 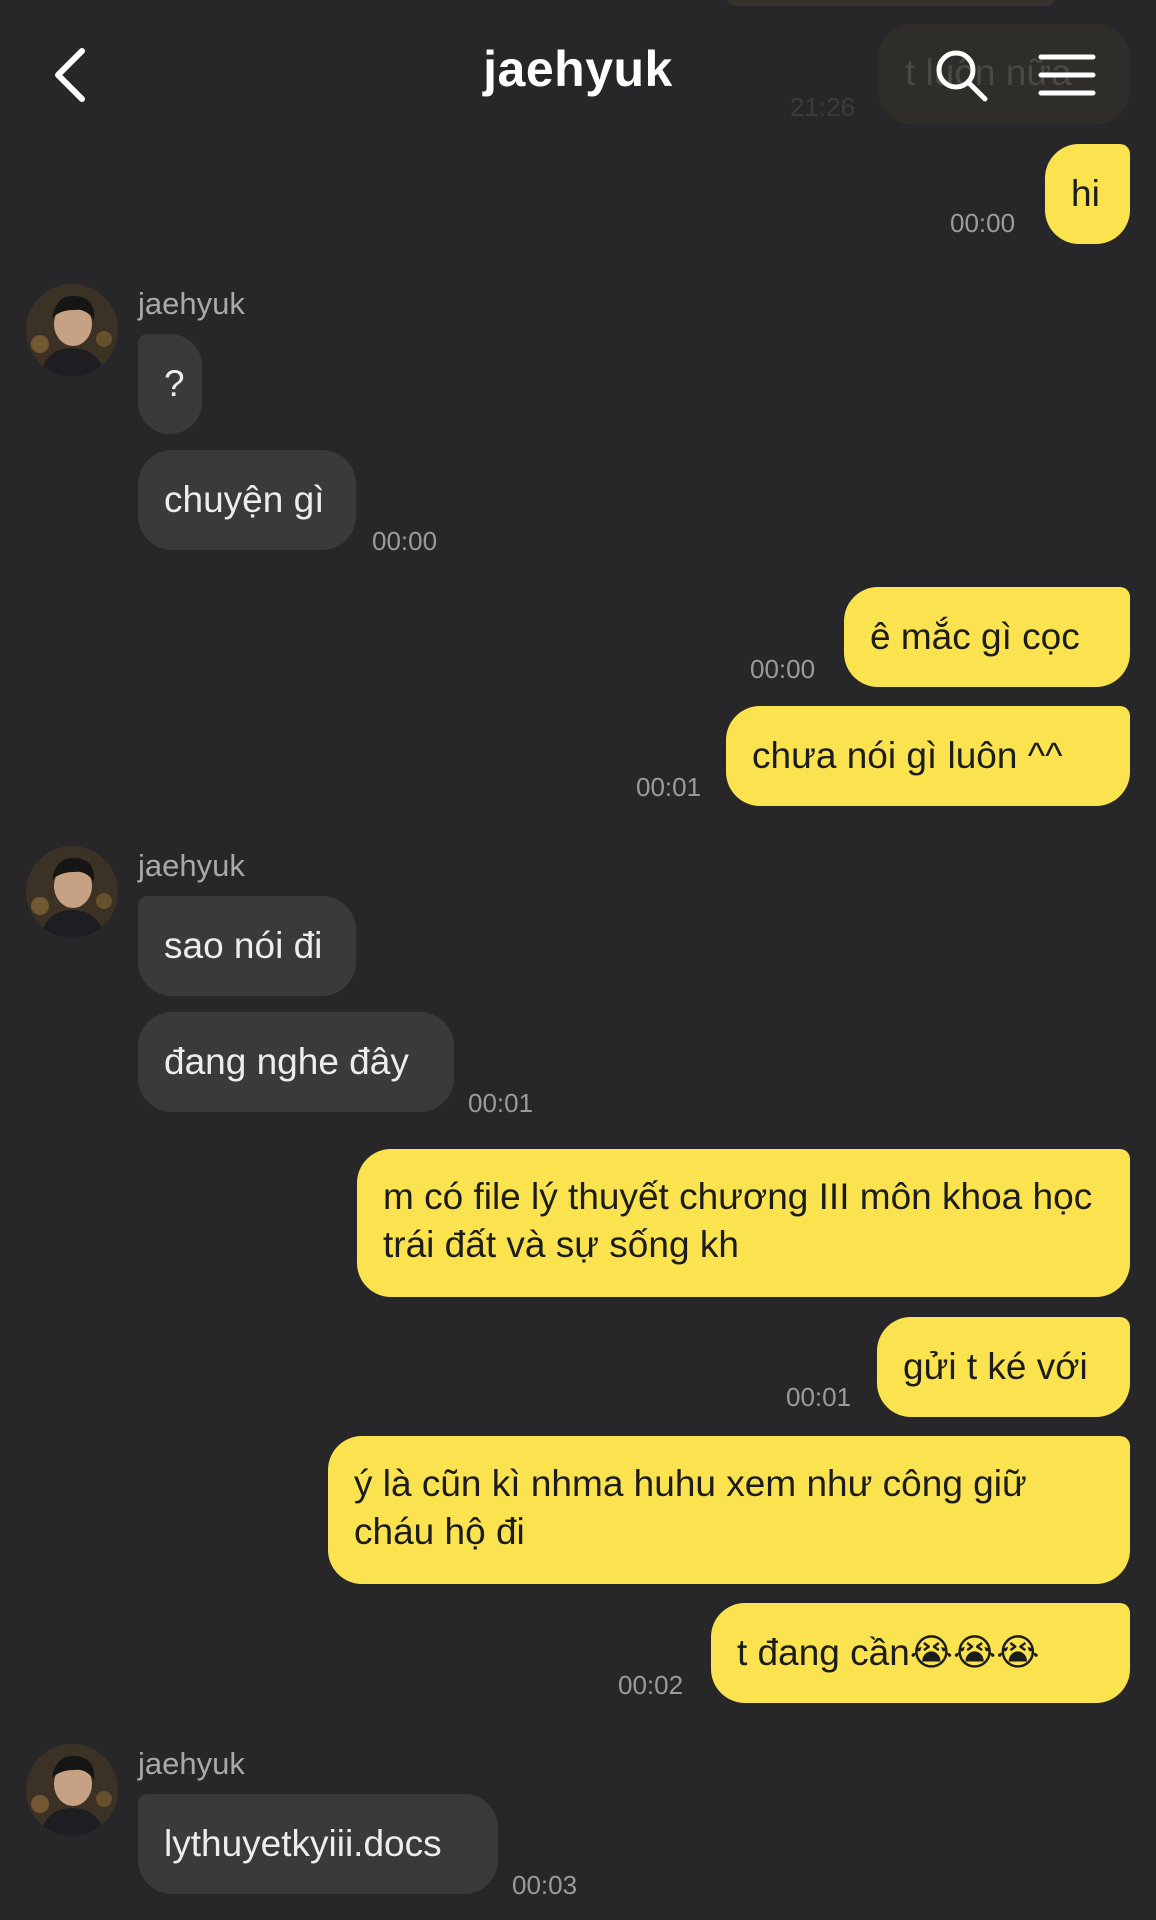 What do you see at coordinates (987, 637) in the screenshot?
I see `sent-message: ê mắc gì cọc` at bounding box center [987, 637].